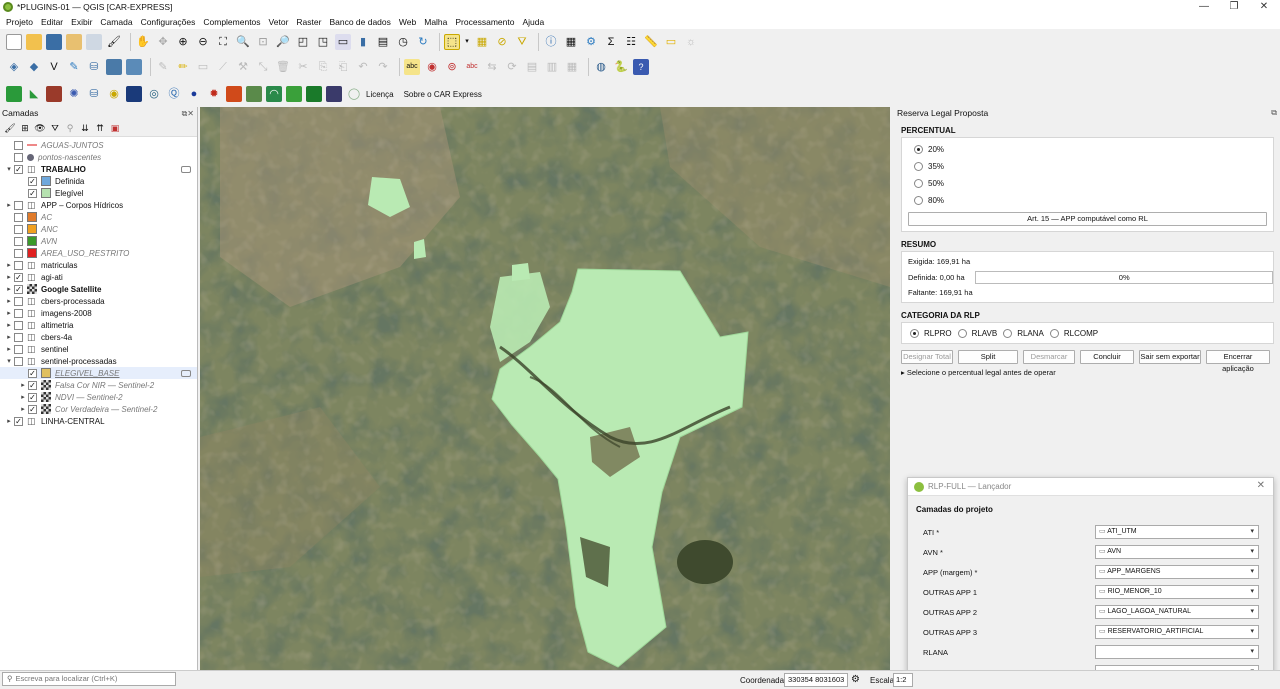 Image resolution: width=1280 pixels, height=689 pixels. What do you see at coordinates (601, 67) in the screenshot?
I see `globe-icon: ◍` at bounding box center [601, 67].